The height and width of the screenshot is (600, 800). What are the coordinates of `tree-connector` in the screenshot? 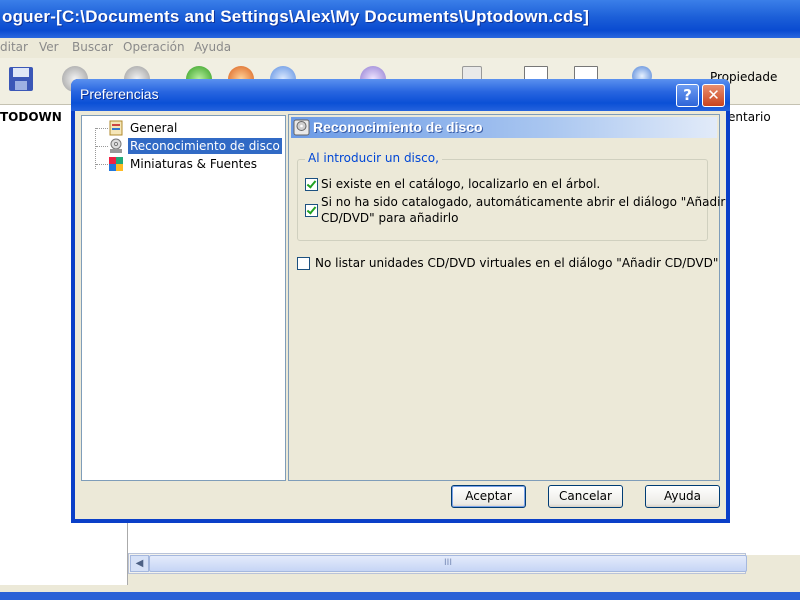 It's located at (95, 148).